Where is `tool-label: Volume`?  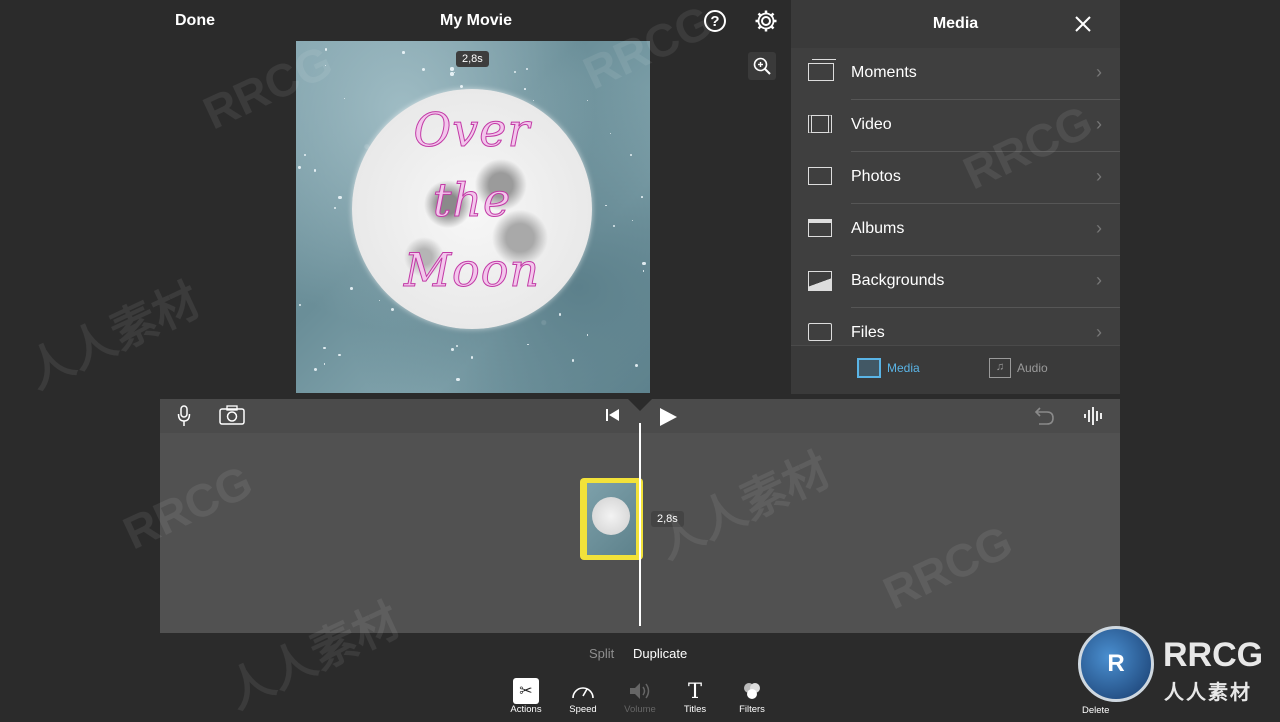 tool-label: Volume is located at coordinates (640, 709).